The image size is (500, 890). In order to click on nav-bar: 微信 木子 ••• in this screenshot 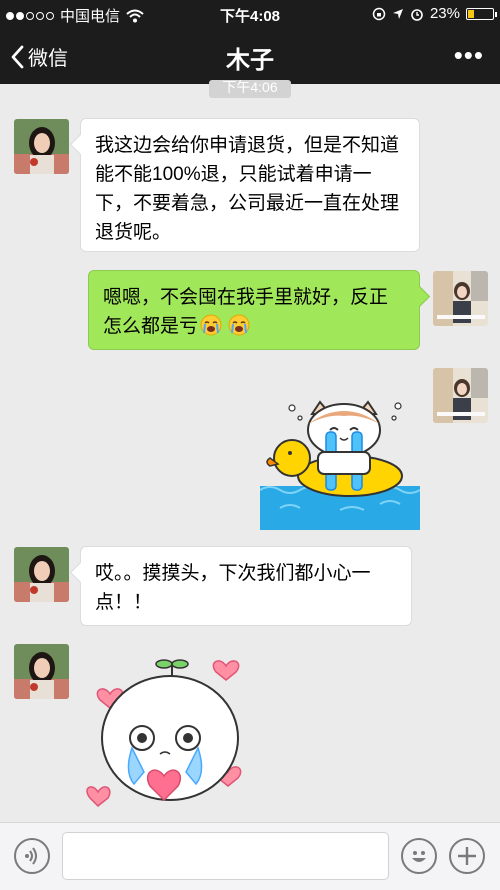, I will do `click(250, 56)`.